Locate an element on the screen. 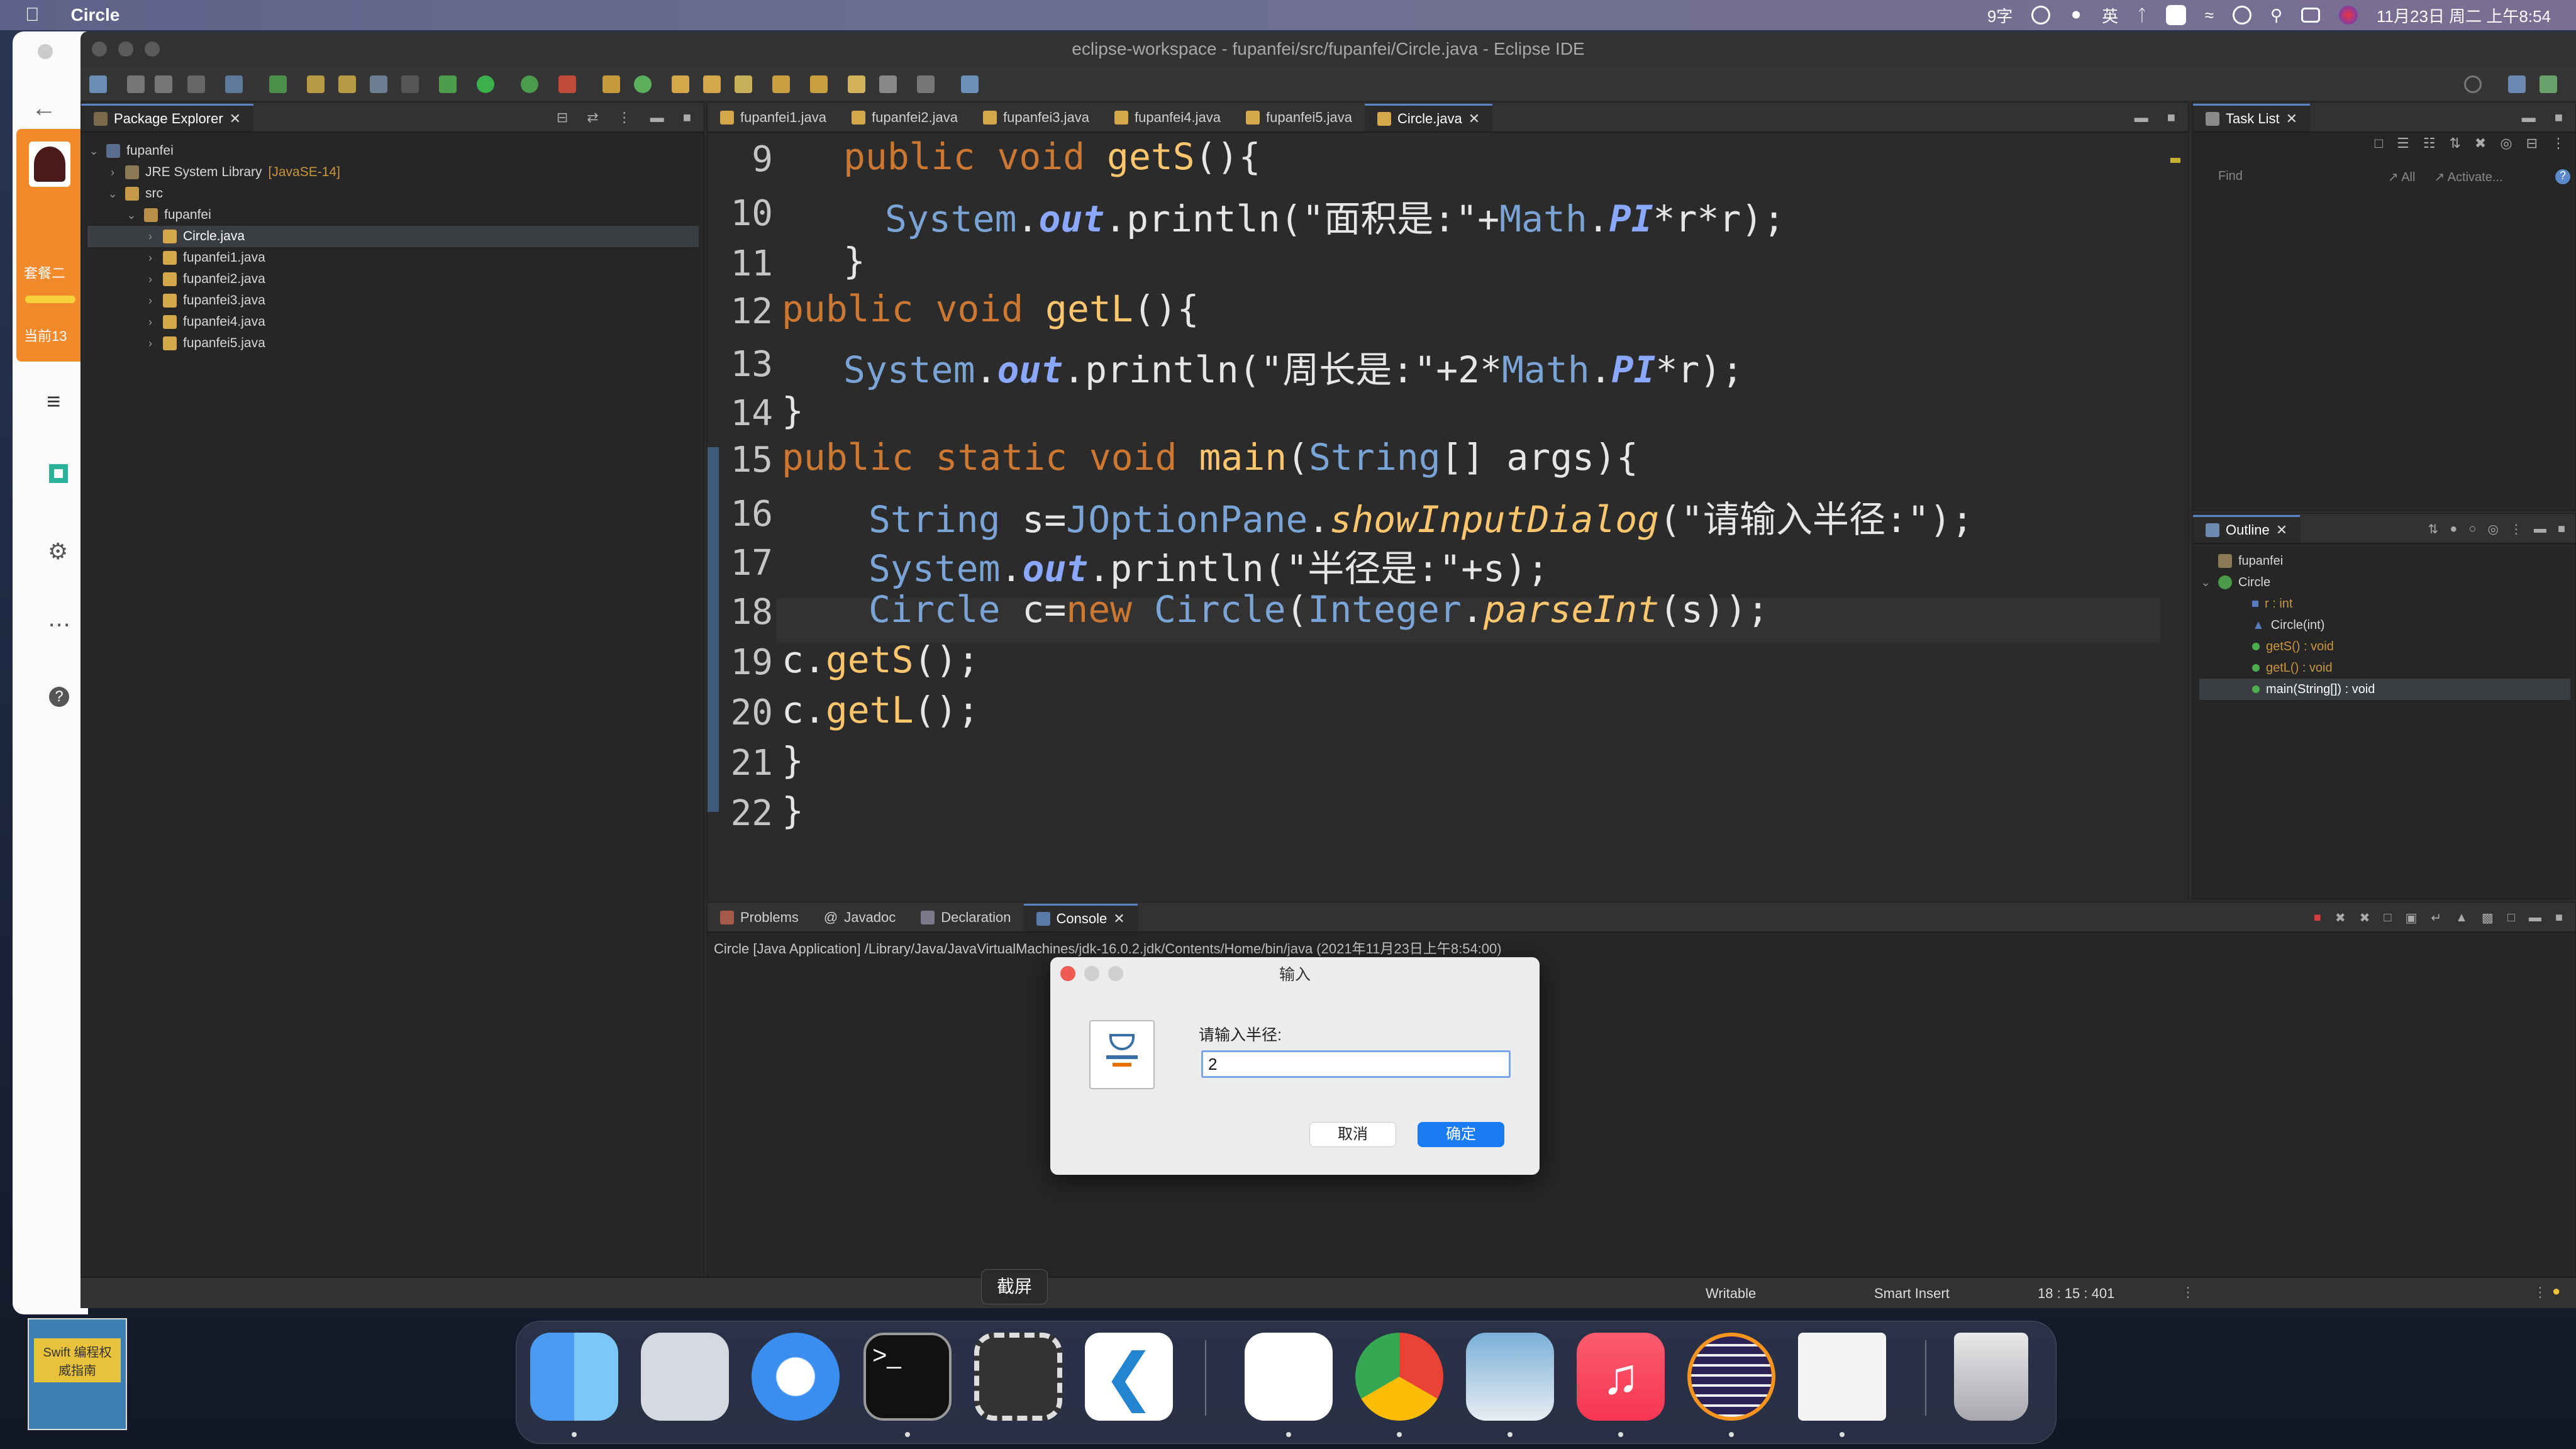  prev-annotation-icon is located at coordinates (819, 84).